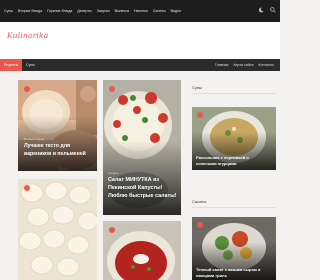 This screenshot has height=280, width=320. I want to click on secondary-links: Главная Карта сайта Контакты, so click(244, 65).